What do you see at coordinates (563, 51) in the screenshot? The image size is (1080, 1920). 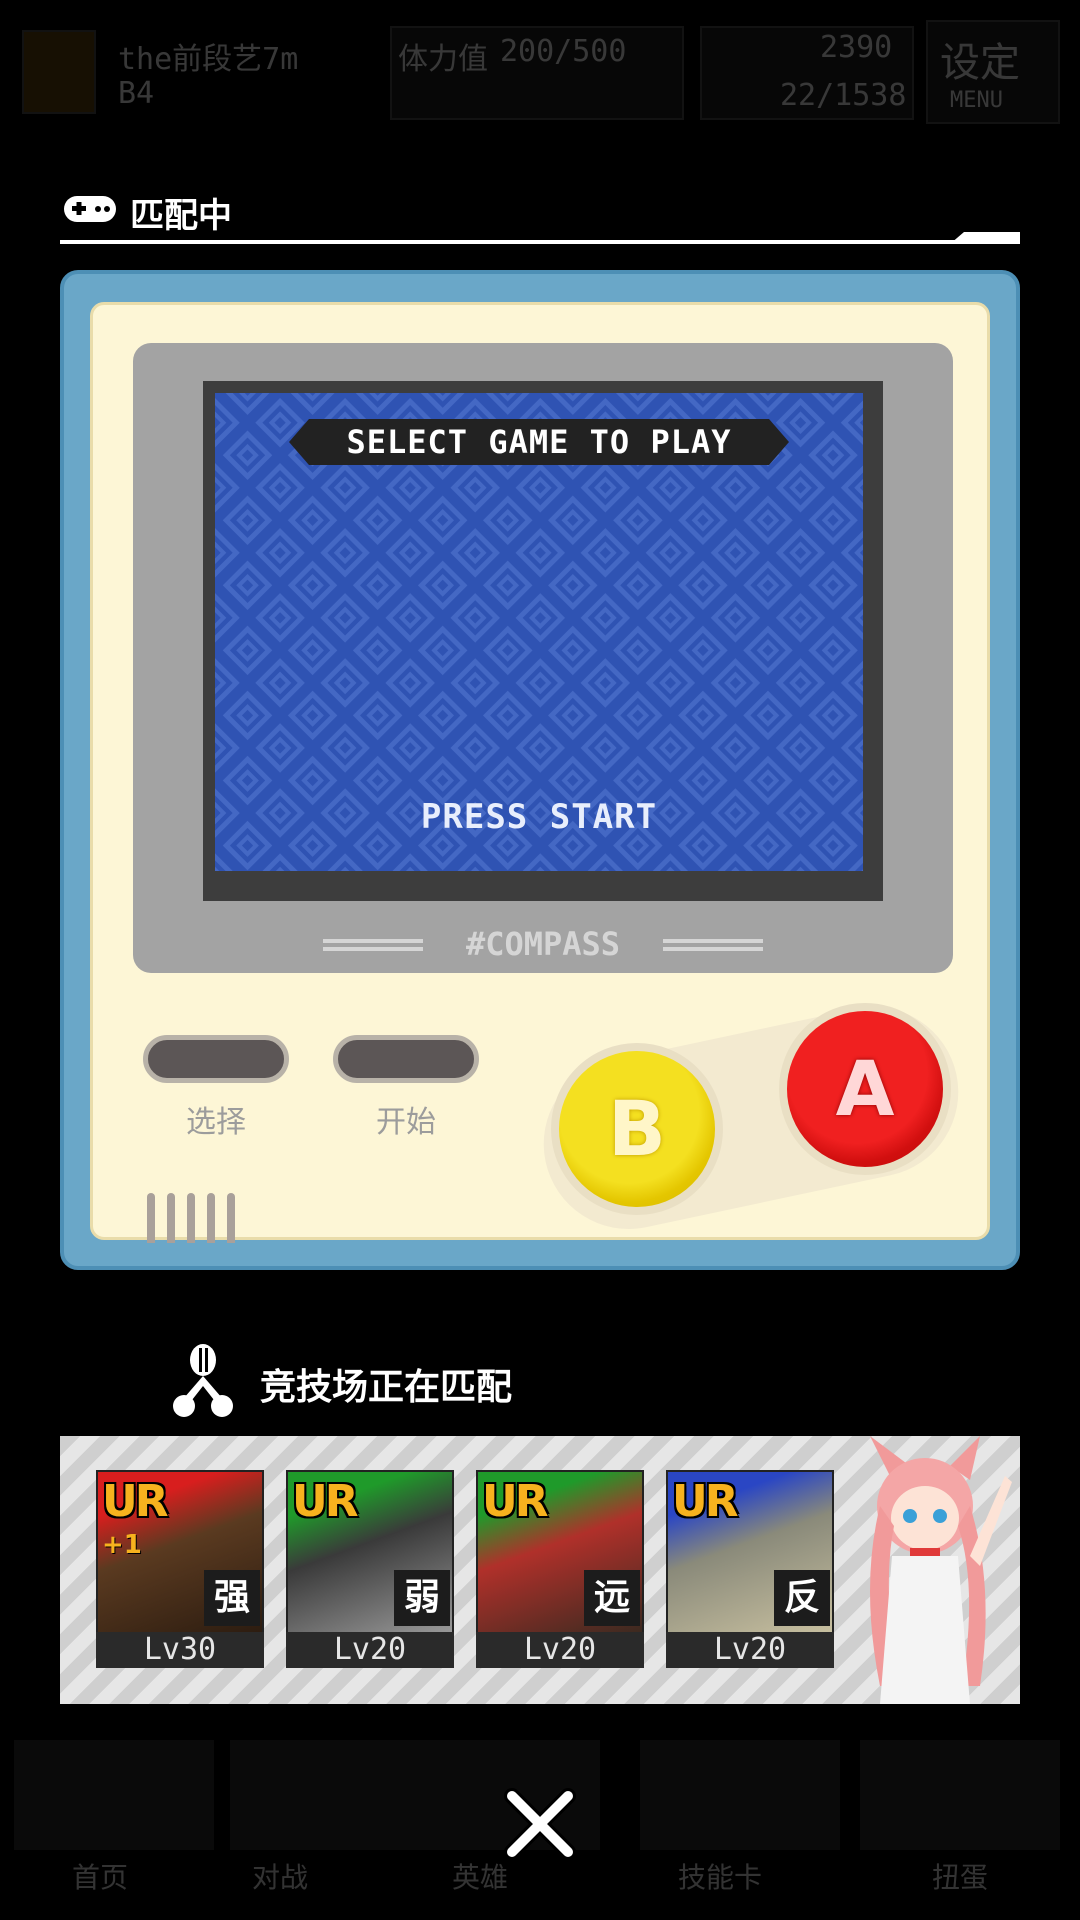 I see `hud-stamina-value: 200/500` at bounding box center [563, 51].